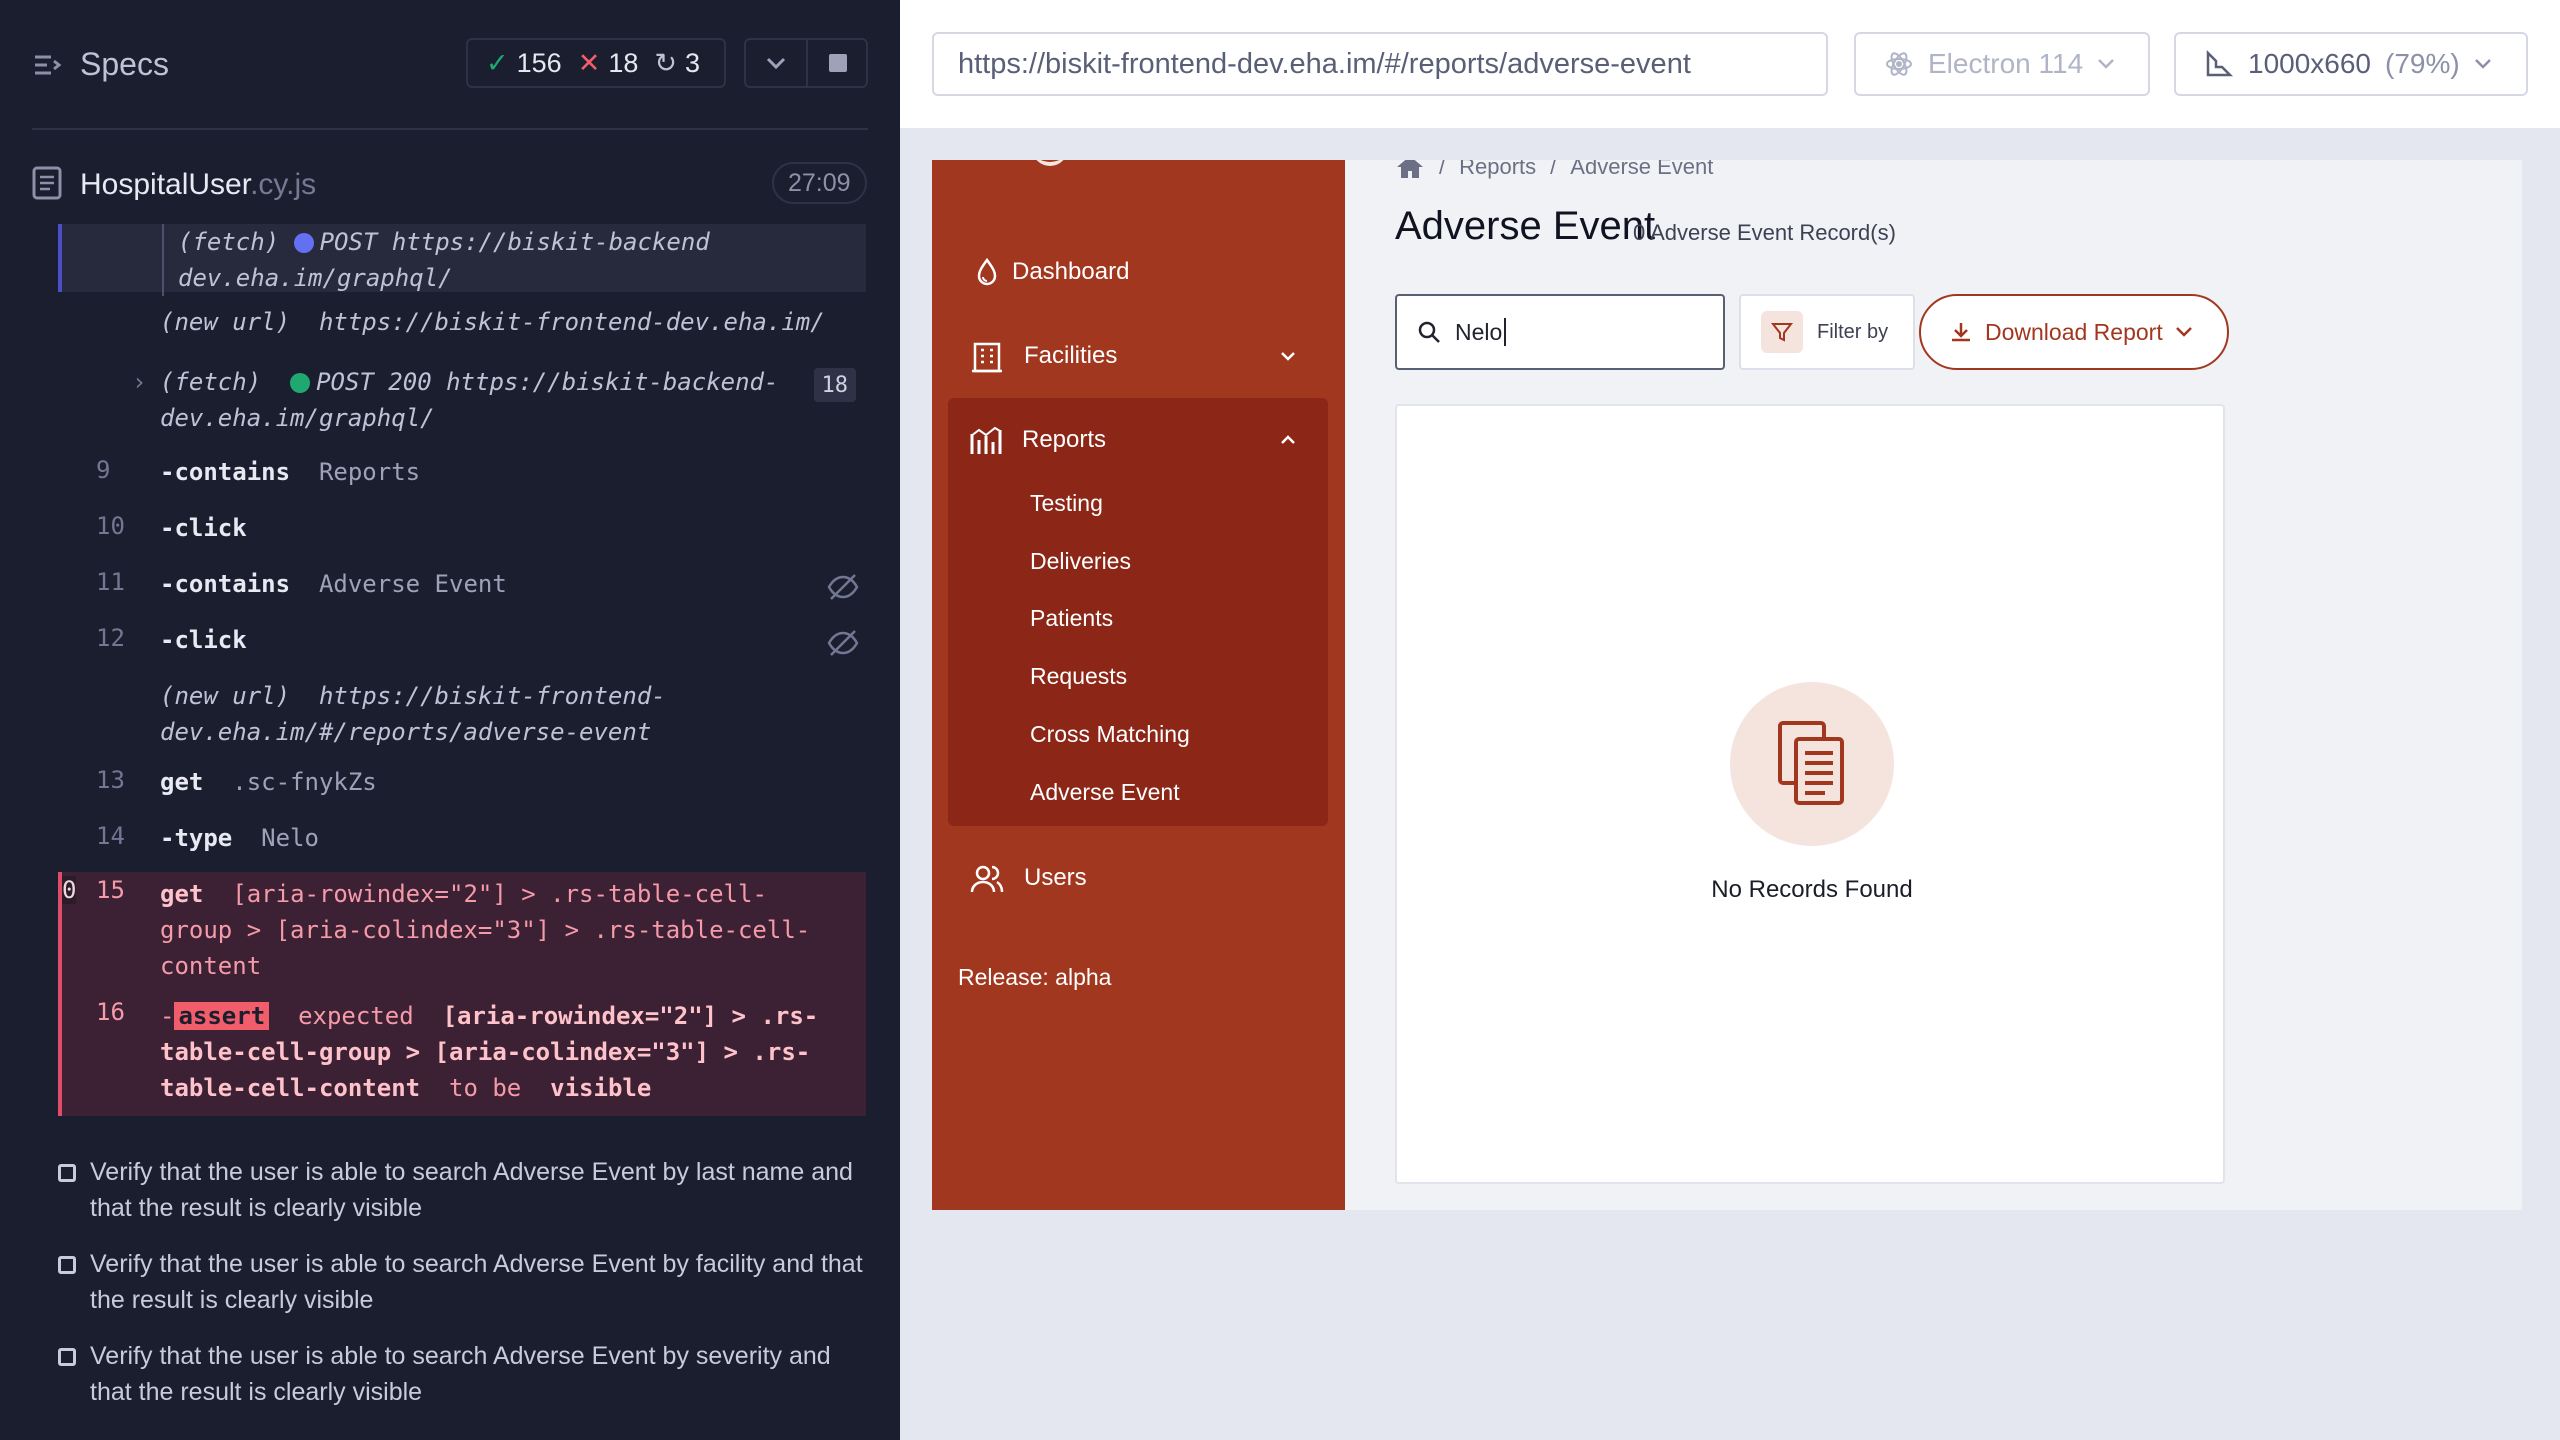 This screenshot has width=2560, height=1440. Describe the element at coordinates (987, 357) in the screenshot. I see `building-icon` at that location.